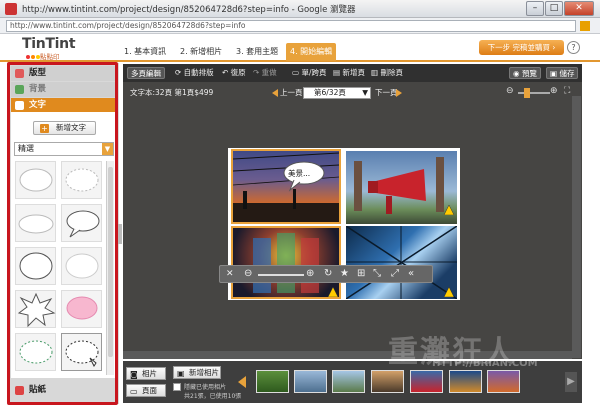  What do you see at coordinates (181, 373) in the screenshot?
I see `add-photo-icon: ▣` at bounding box center [181, 373].